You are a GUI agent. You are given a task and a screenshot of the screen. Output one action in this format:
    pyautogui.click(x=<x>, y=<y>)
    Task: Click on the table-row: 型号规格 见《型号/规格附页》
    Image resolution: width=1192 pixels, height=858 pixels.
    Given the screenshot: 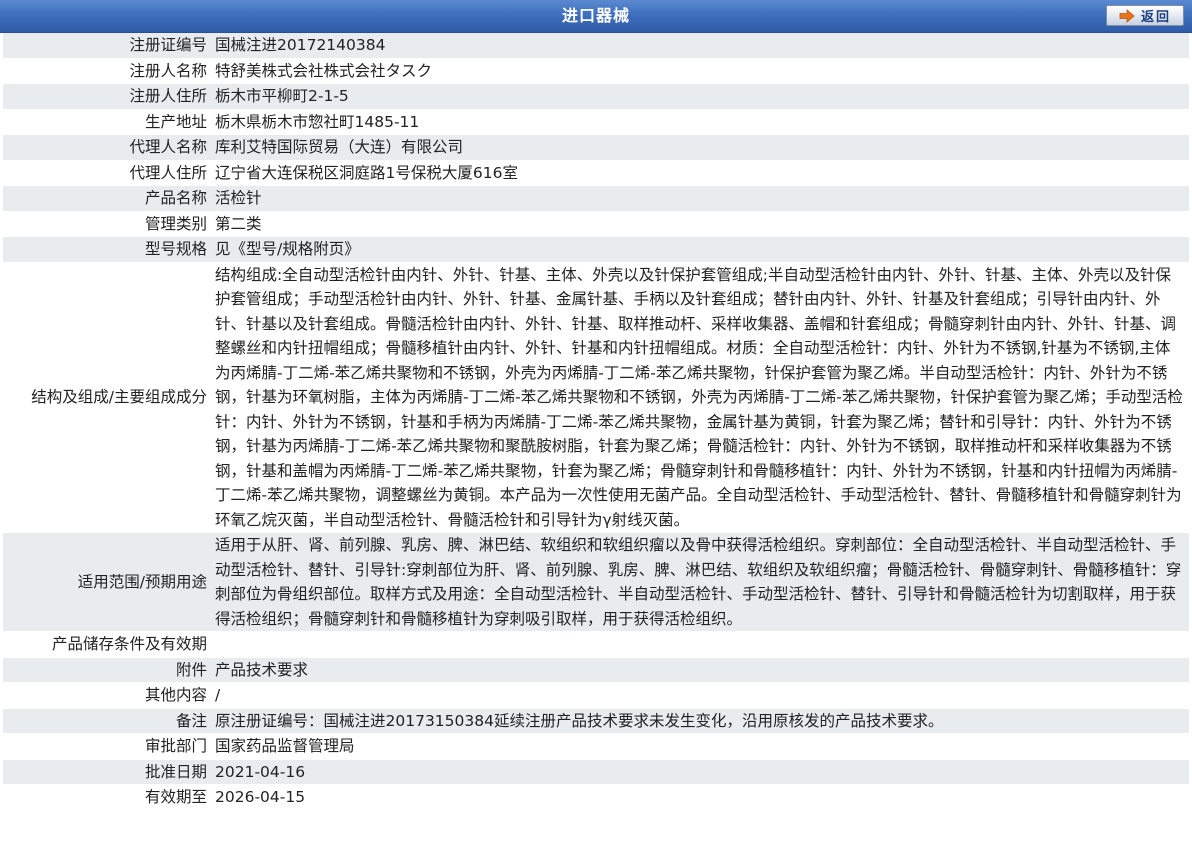 What is the action you would take?
    pyautogui.click(x=596, y=249)
    